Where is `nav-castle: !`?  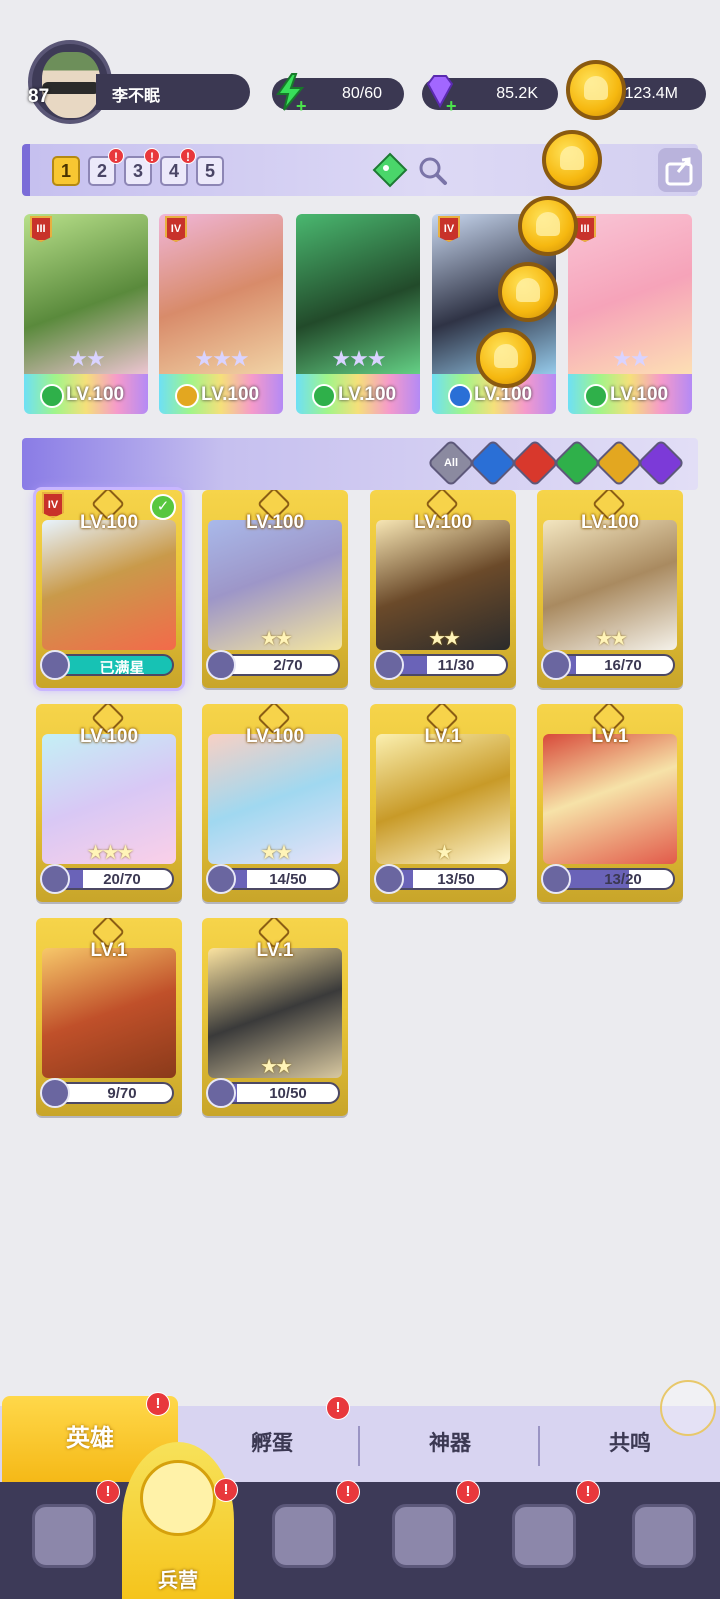
nav-castle: ! is located at coordinates (420, 1539).